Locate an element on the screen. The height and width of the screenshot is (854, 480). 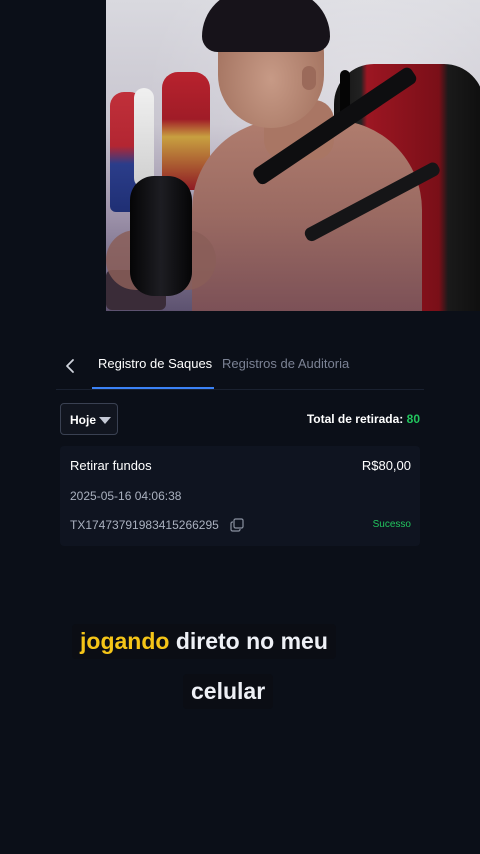
total-value: 80 is located at coordinates (413, 419).